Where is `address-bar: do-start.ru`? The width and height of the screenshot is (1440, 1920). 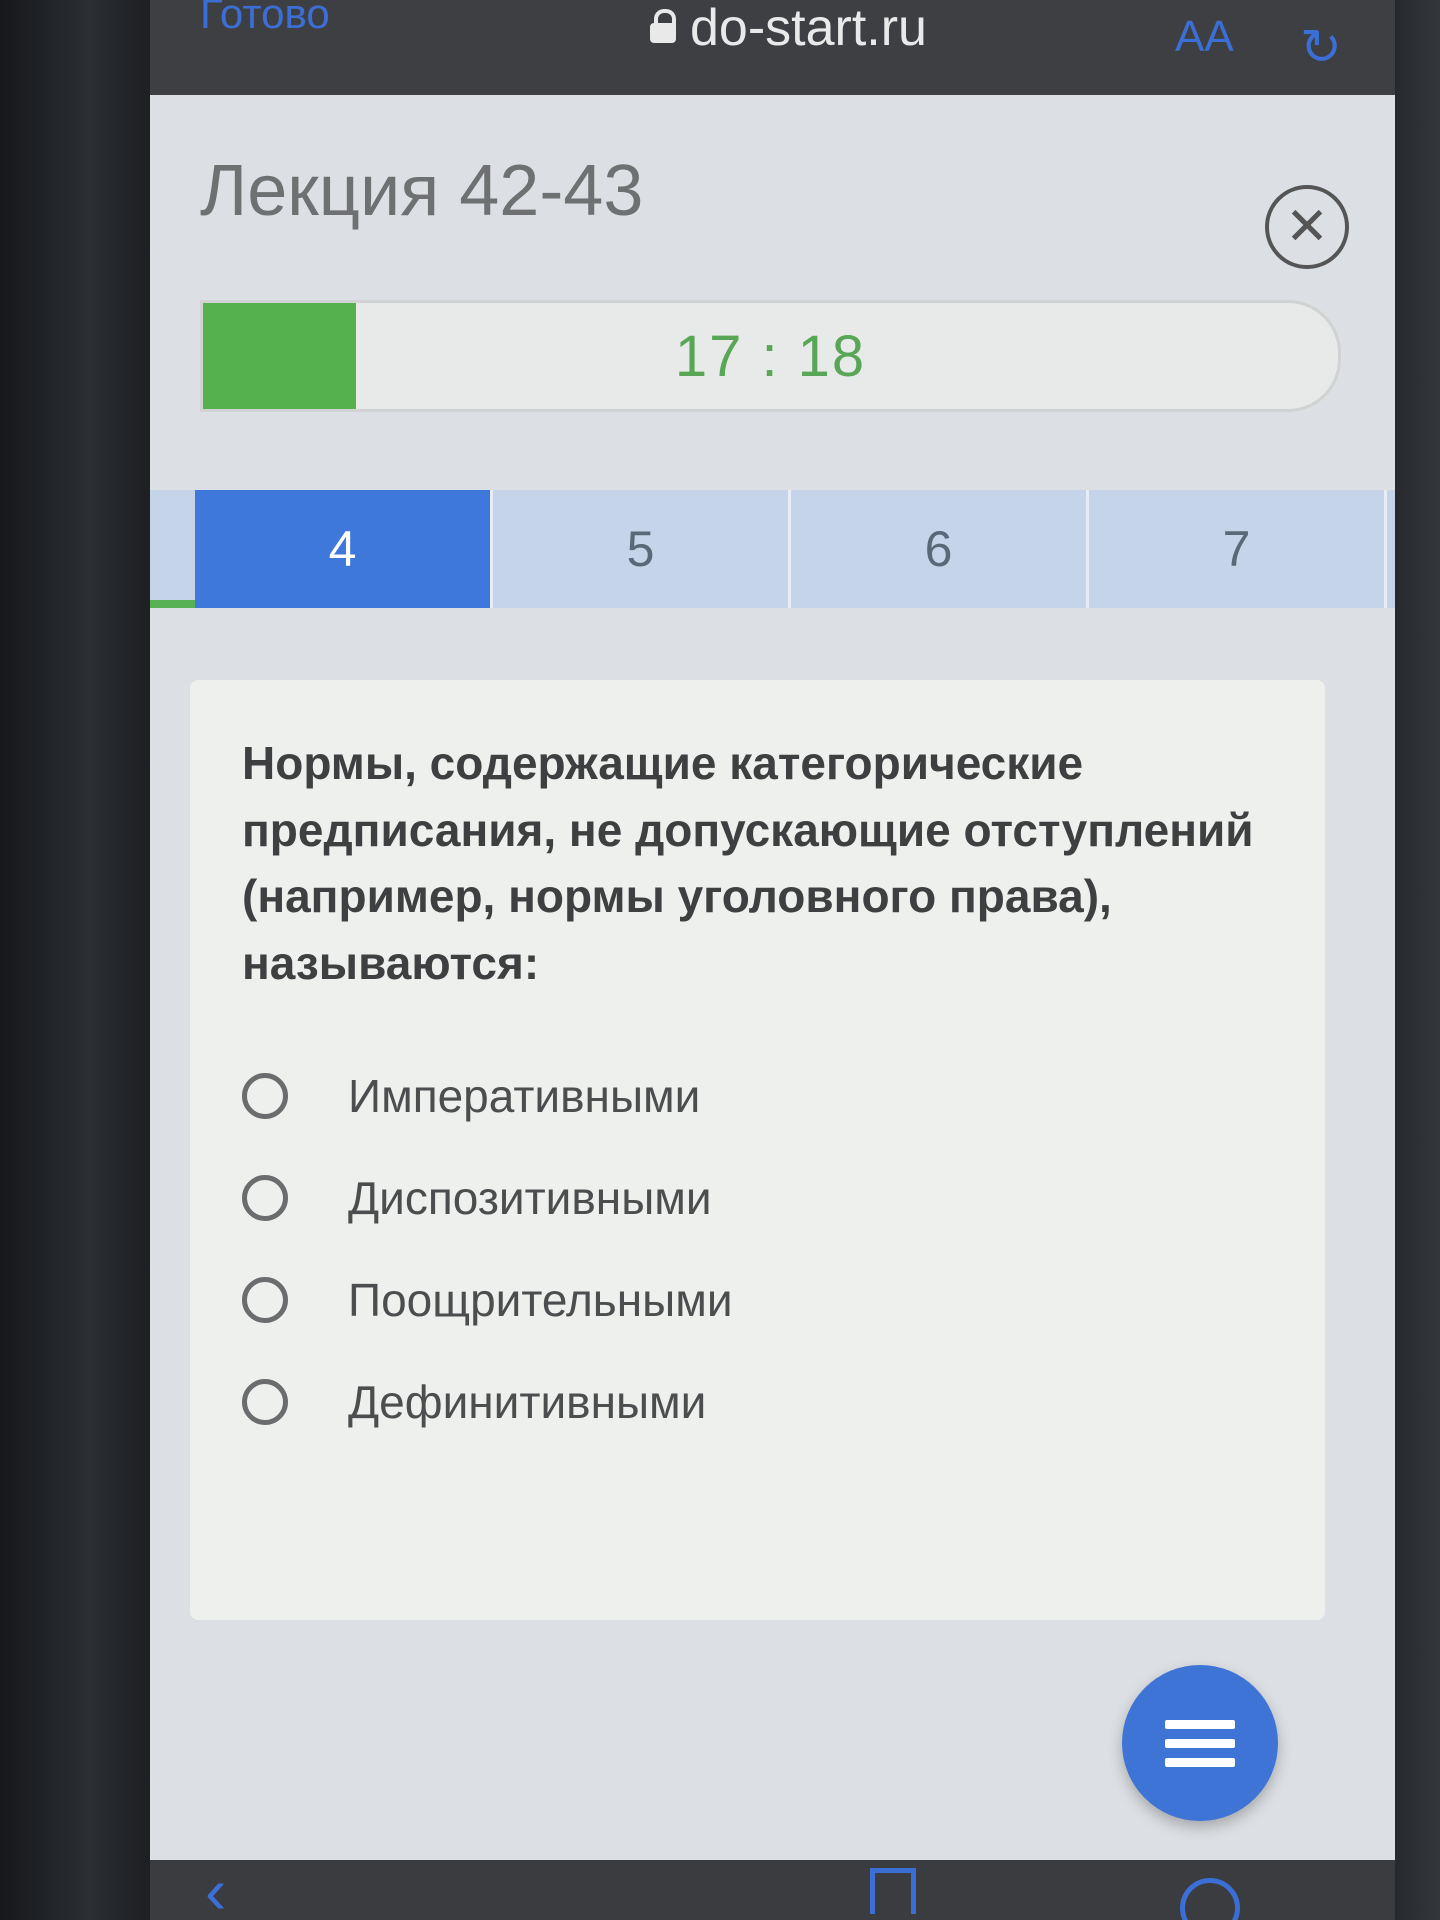 address-bar: do-start.ru is located at coordinates (788, 29).